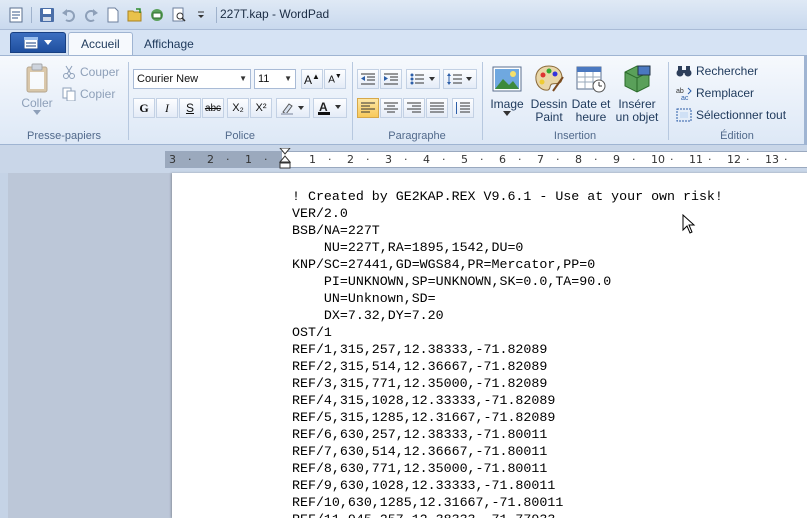 Image resolution: width=807 pixels, height=518 pixels. I want to click on application-menu-button, so click(38, 42).